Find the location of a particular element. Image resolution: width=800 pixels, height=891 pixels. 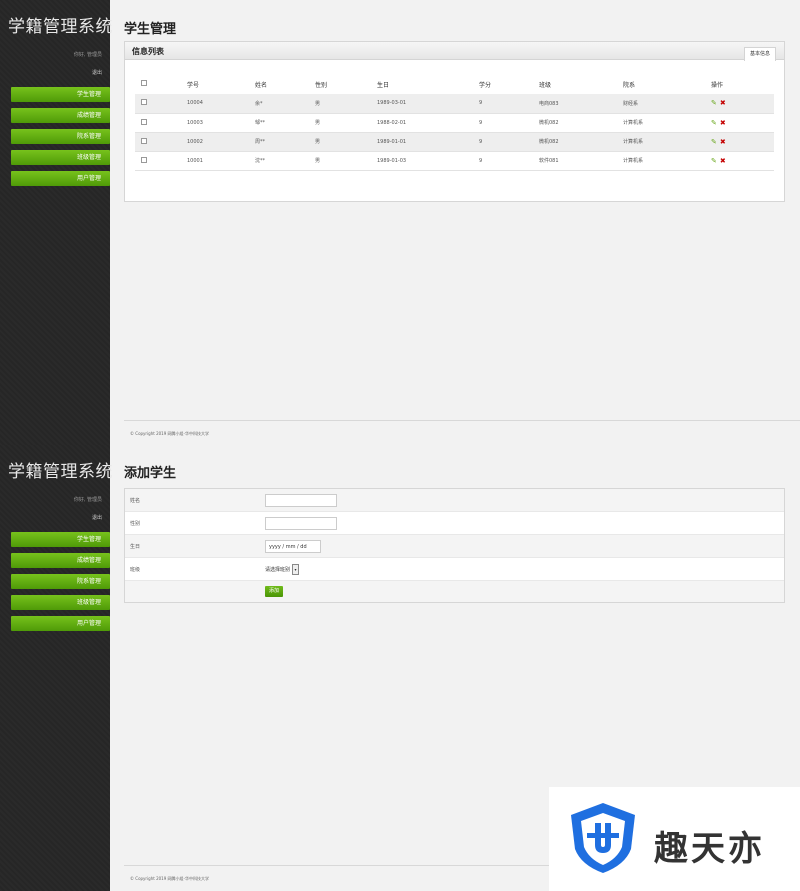

cell-birthday: 1989-01-01 is located at coordinates (392, 141).